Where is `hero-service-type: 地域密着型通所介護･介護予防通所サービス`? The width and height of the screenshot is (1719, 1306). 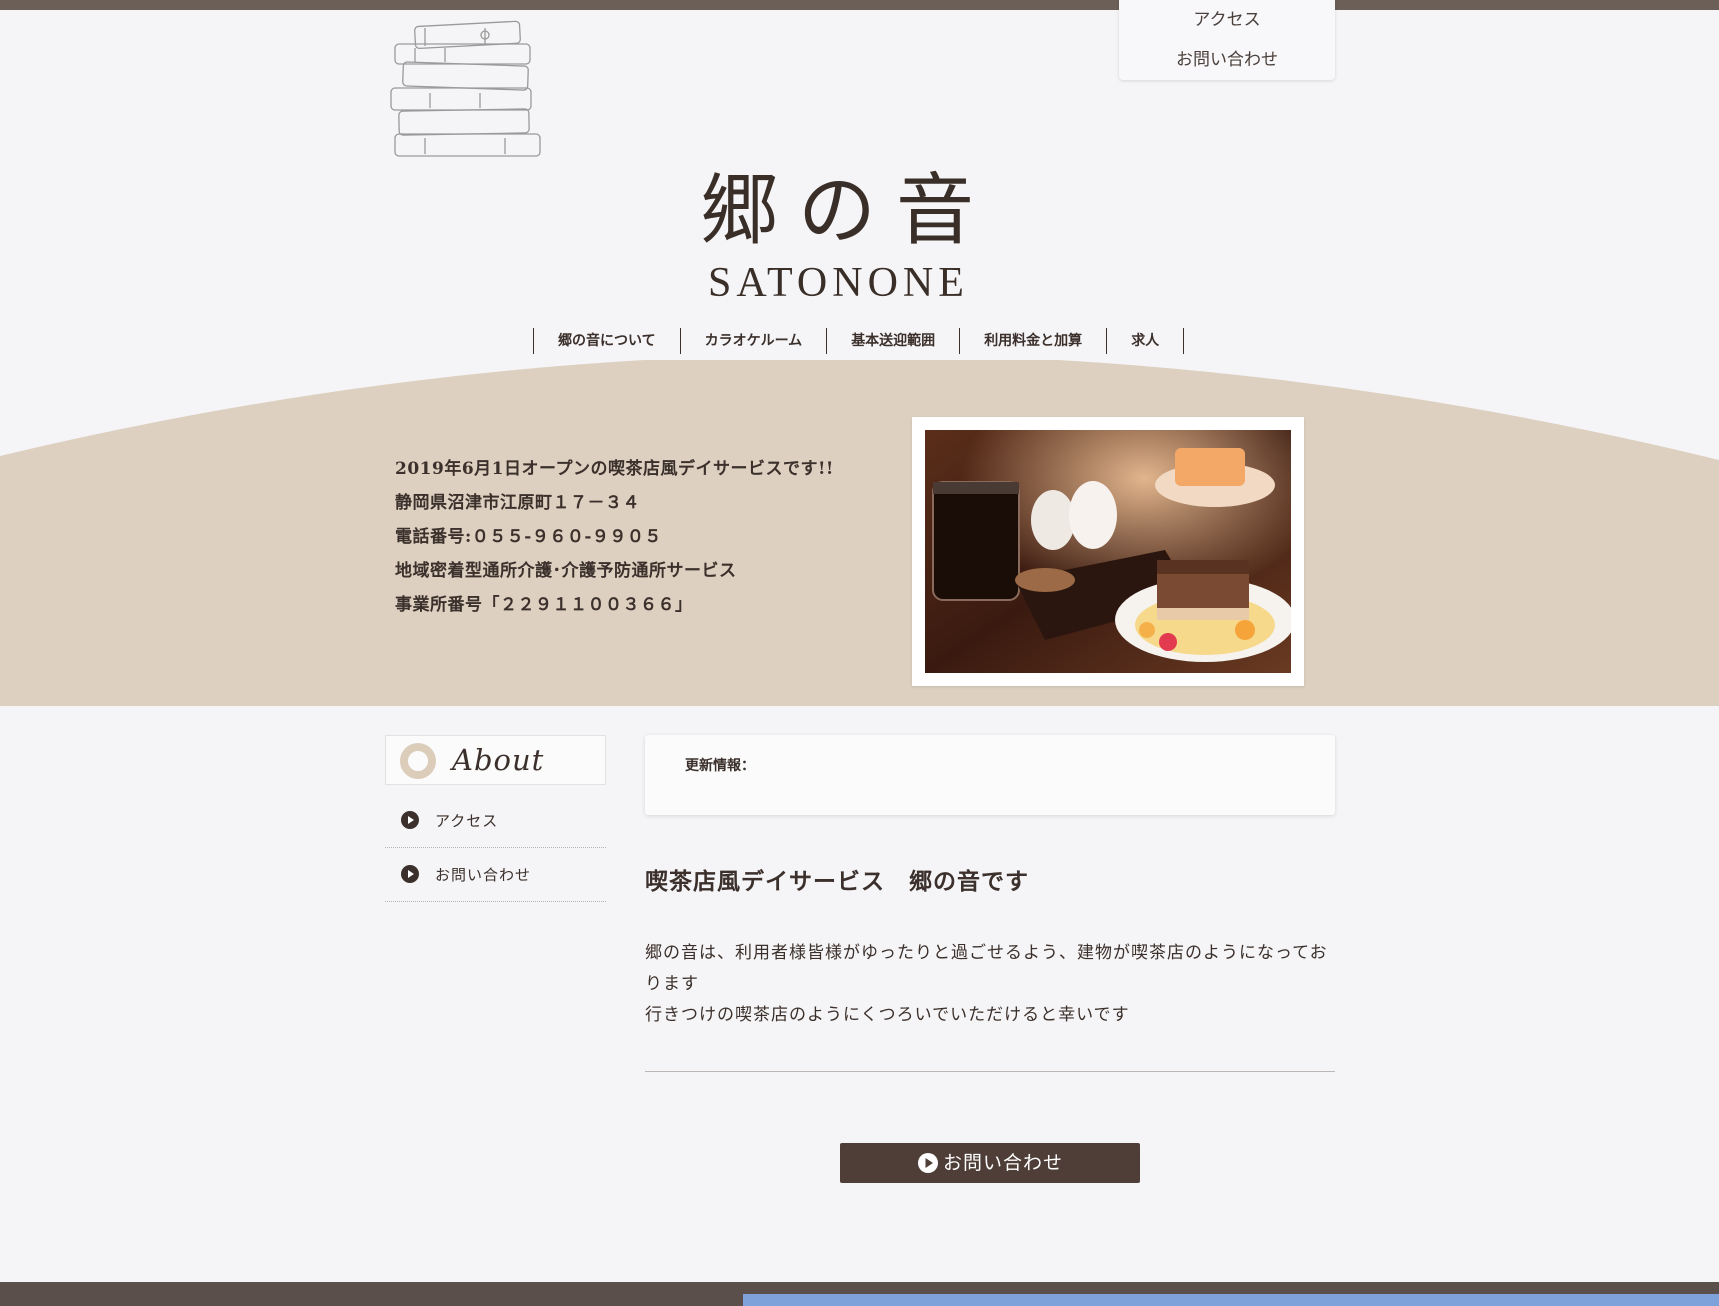 hero-service-type: 地域密着型通所介護･介護予防通所サービス is located at coordinates (566, 571).